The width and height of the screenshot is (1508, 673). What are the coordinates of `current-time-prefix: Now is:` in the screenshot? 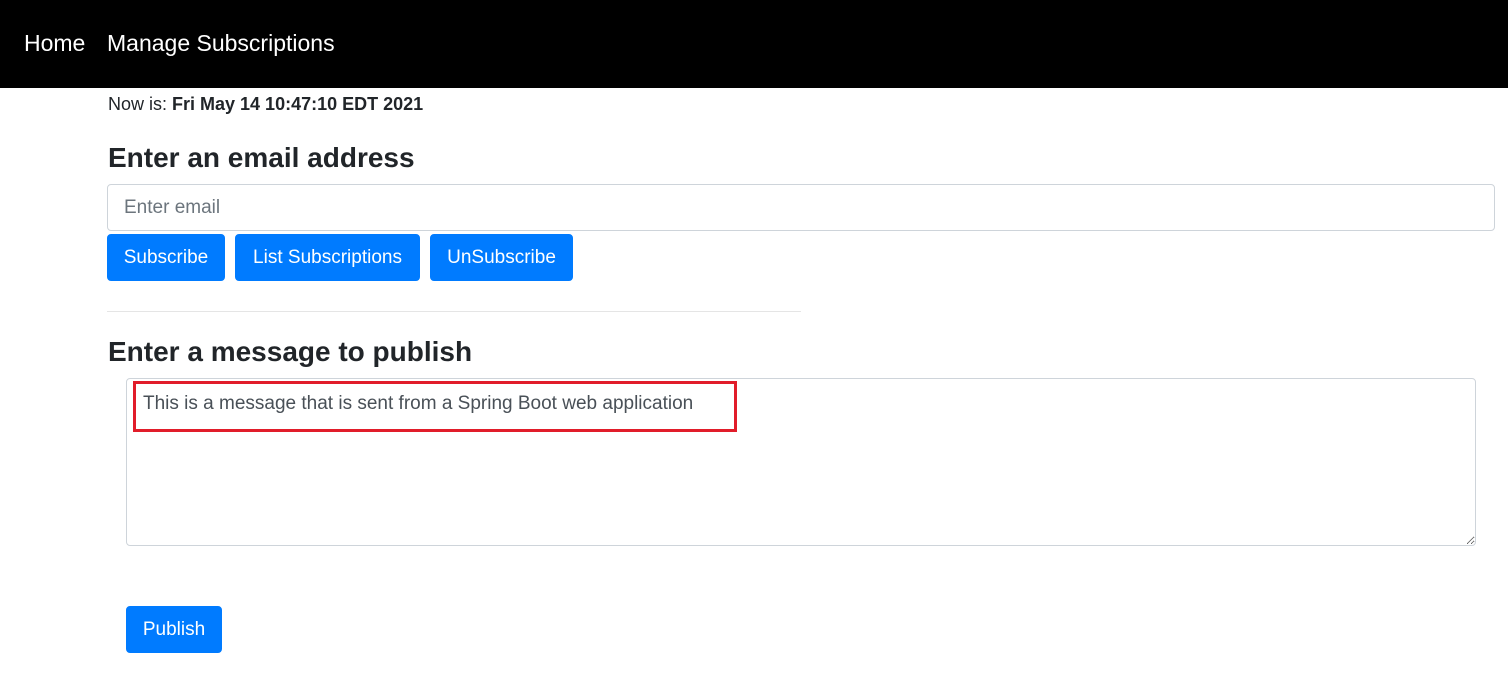 It's located at (140, 104).